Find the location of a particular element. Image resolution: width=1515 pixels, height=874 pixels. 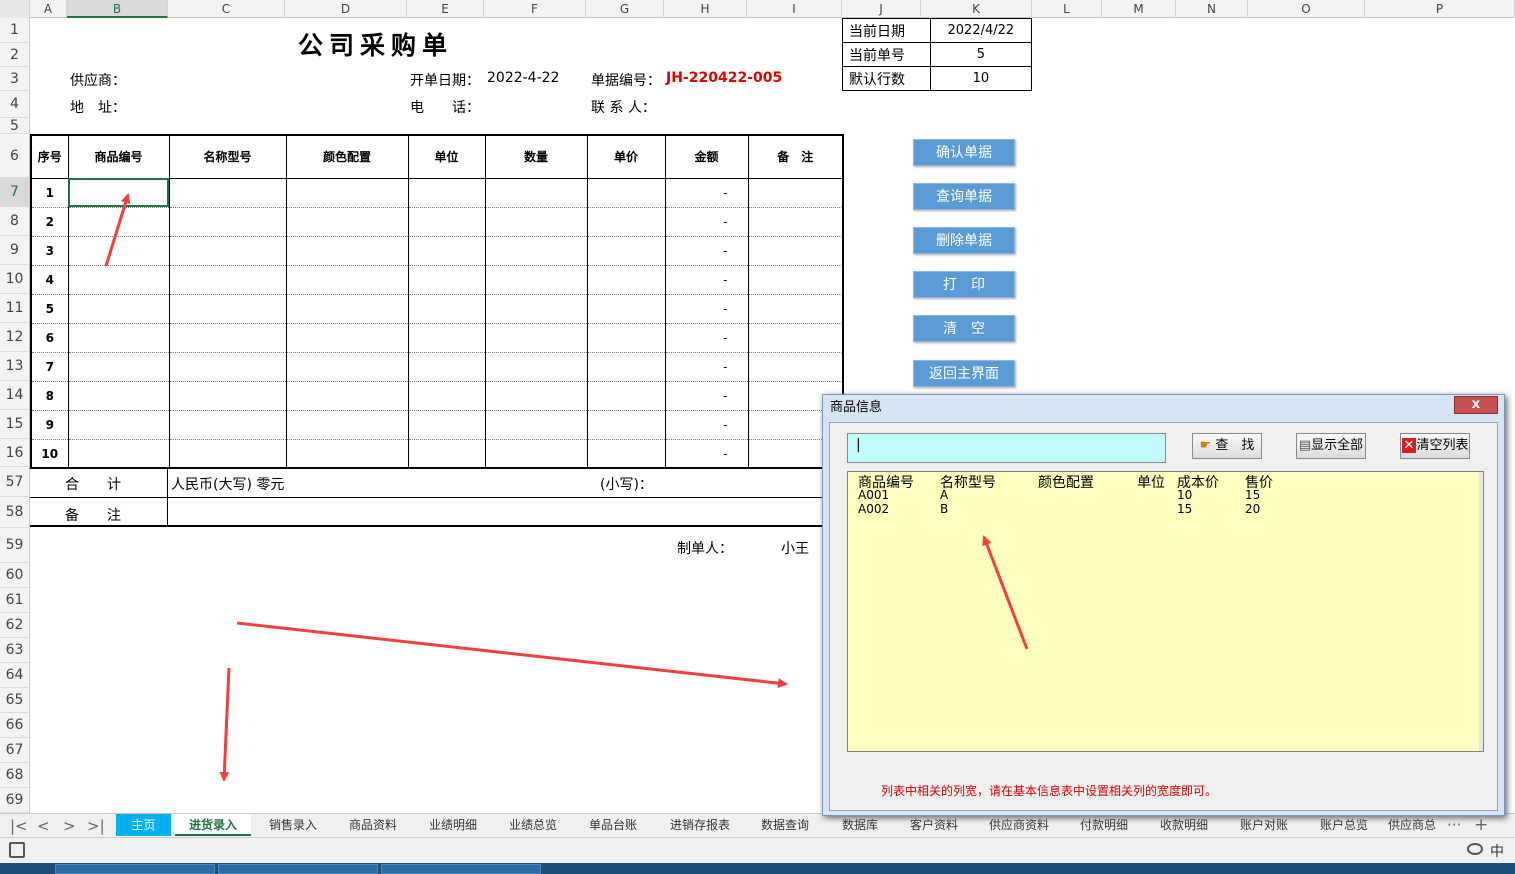

macro-record-icon is located at coordinates (17, 850).